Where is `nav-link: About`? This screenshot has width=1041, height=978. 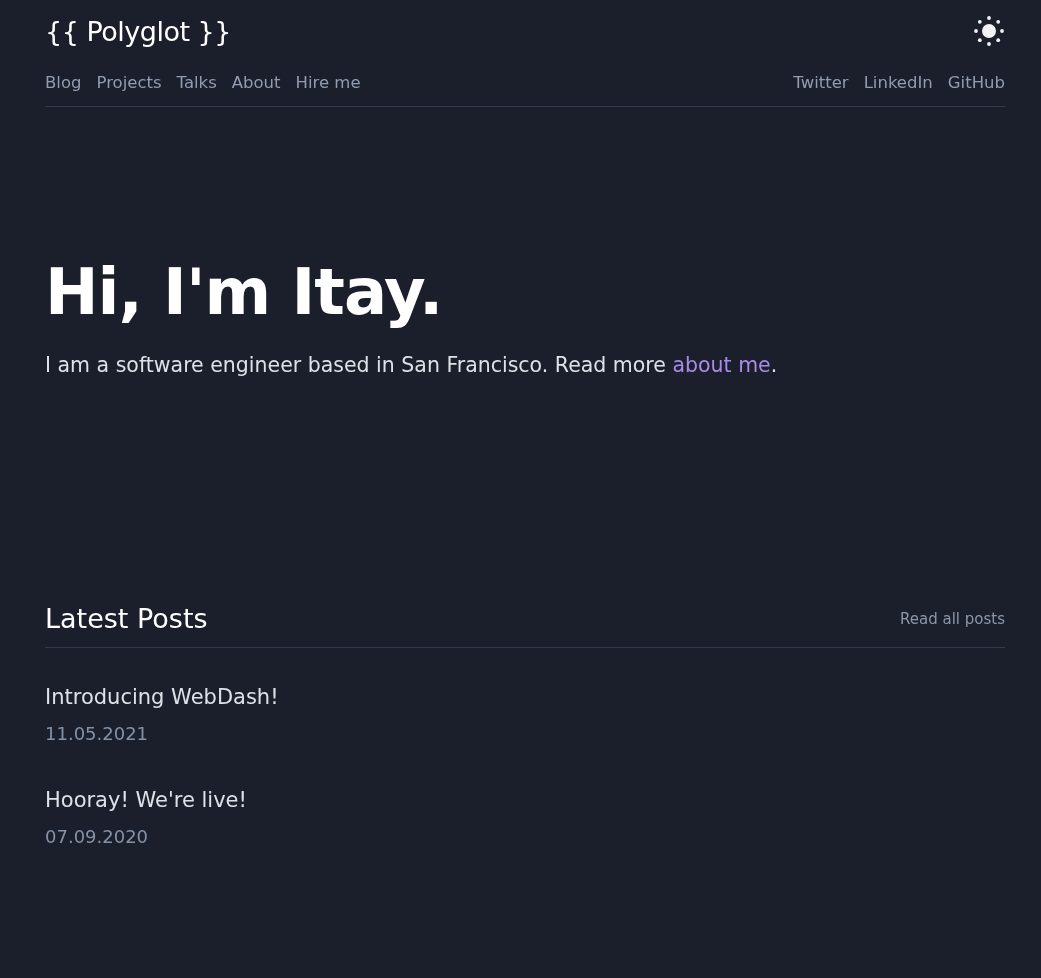
nav-link: About is located at coordinates (256, 82).